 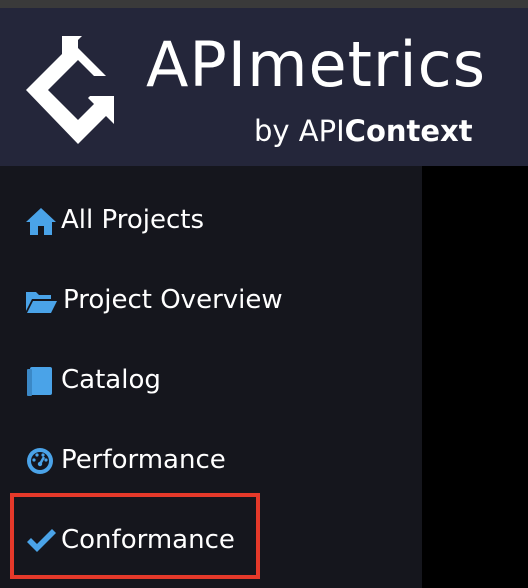 What do you see at coordinates (40, 461) in the screenshot?
I see `dashboard-gauge-icon` at bounding box center [40, 461].